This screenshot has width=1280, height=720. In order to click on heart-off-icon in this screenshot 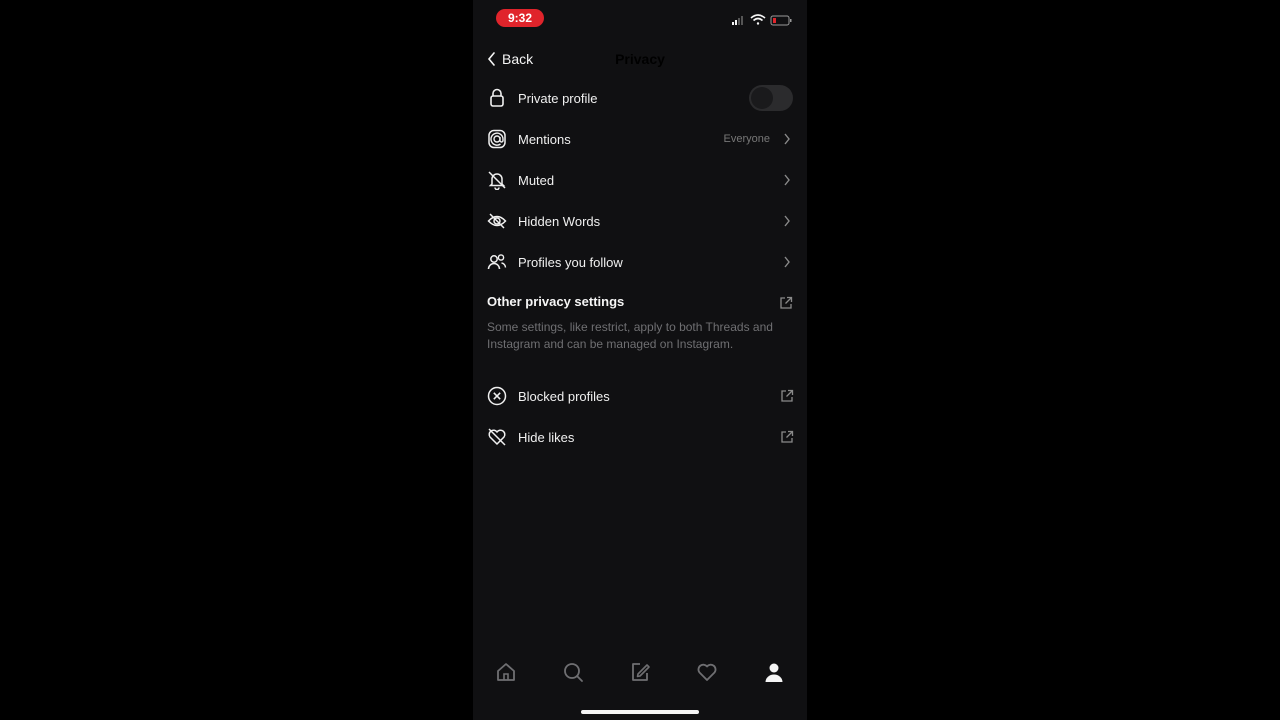, I will do `click(497, 437)`.